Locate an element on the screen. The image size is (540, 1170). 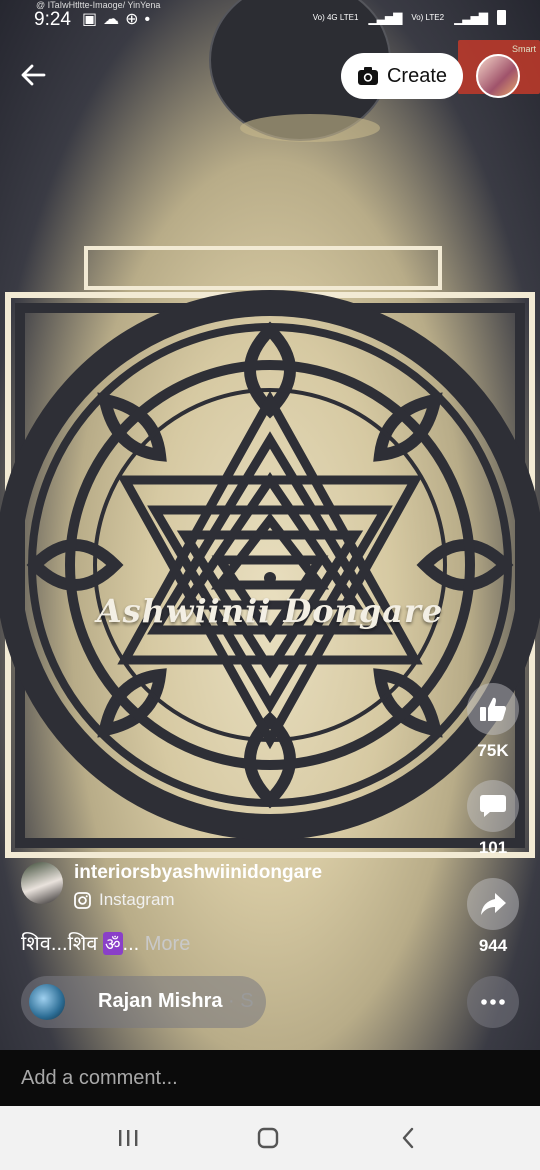
share-arrow-icon is located at coordinates (493, 904).